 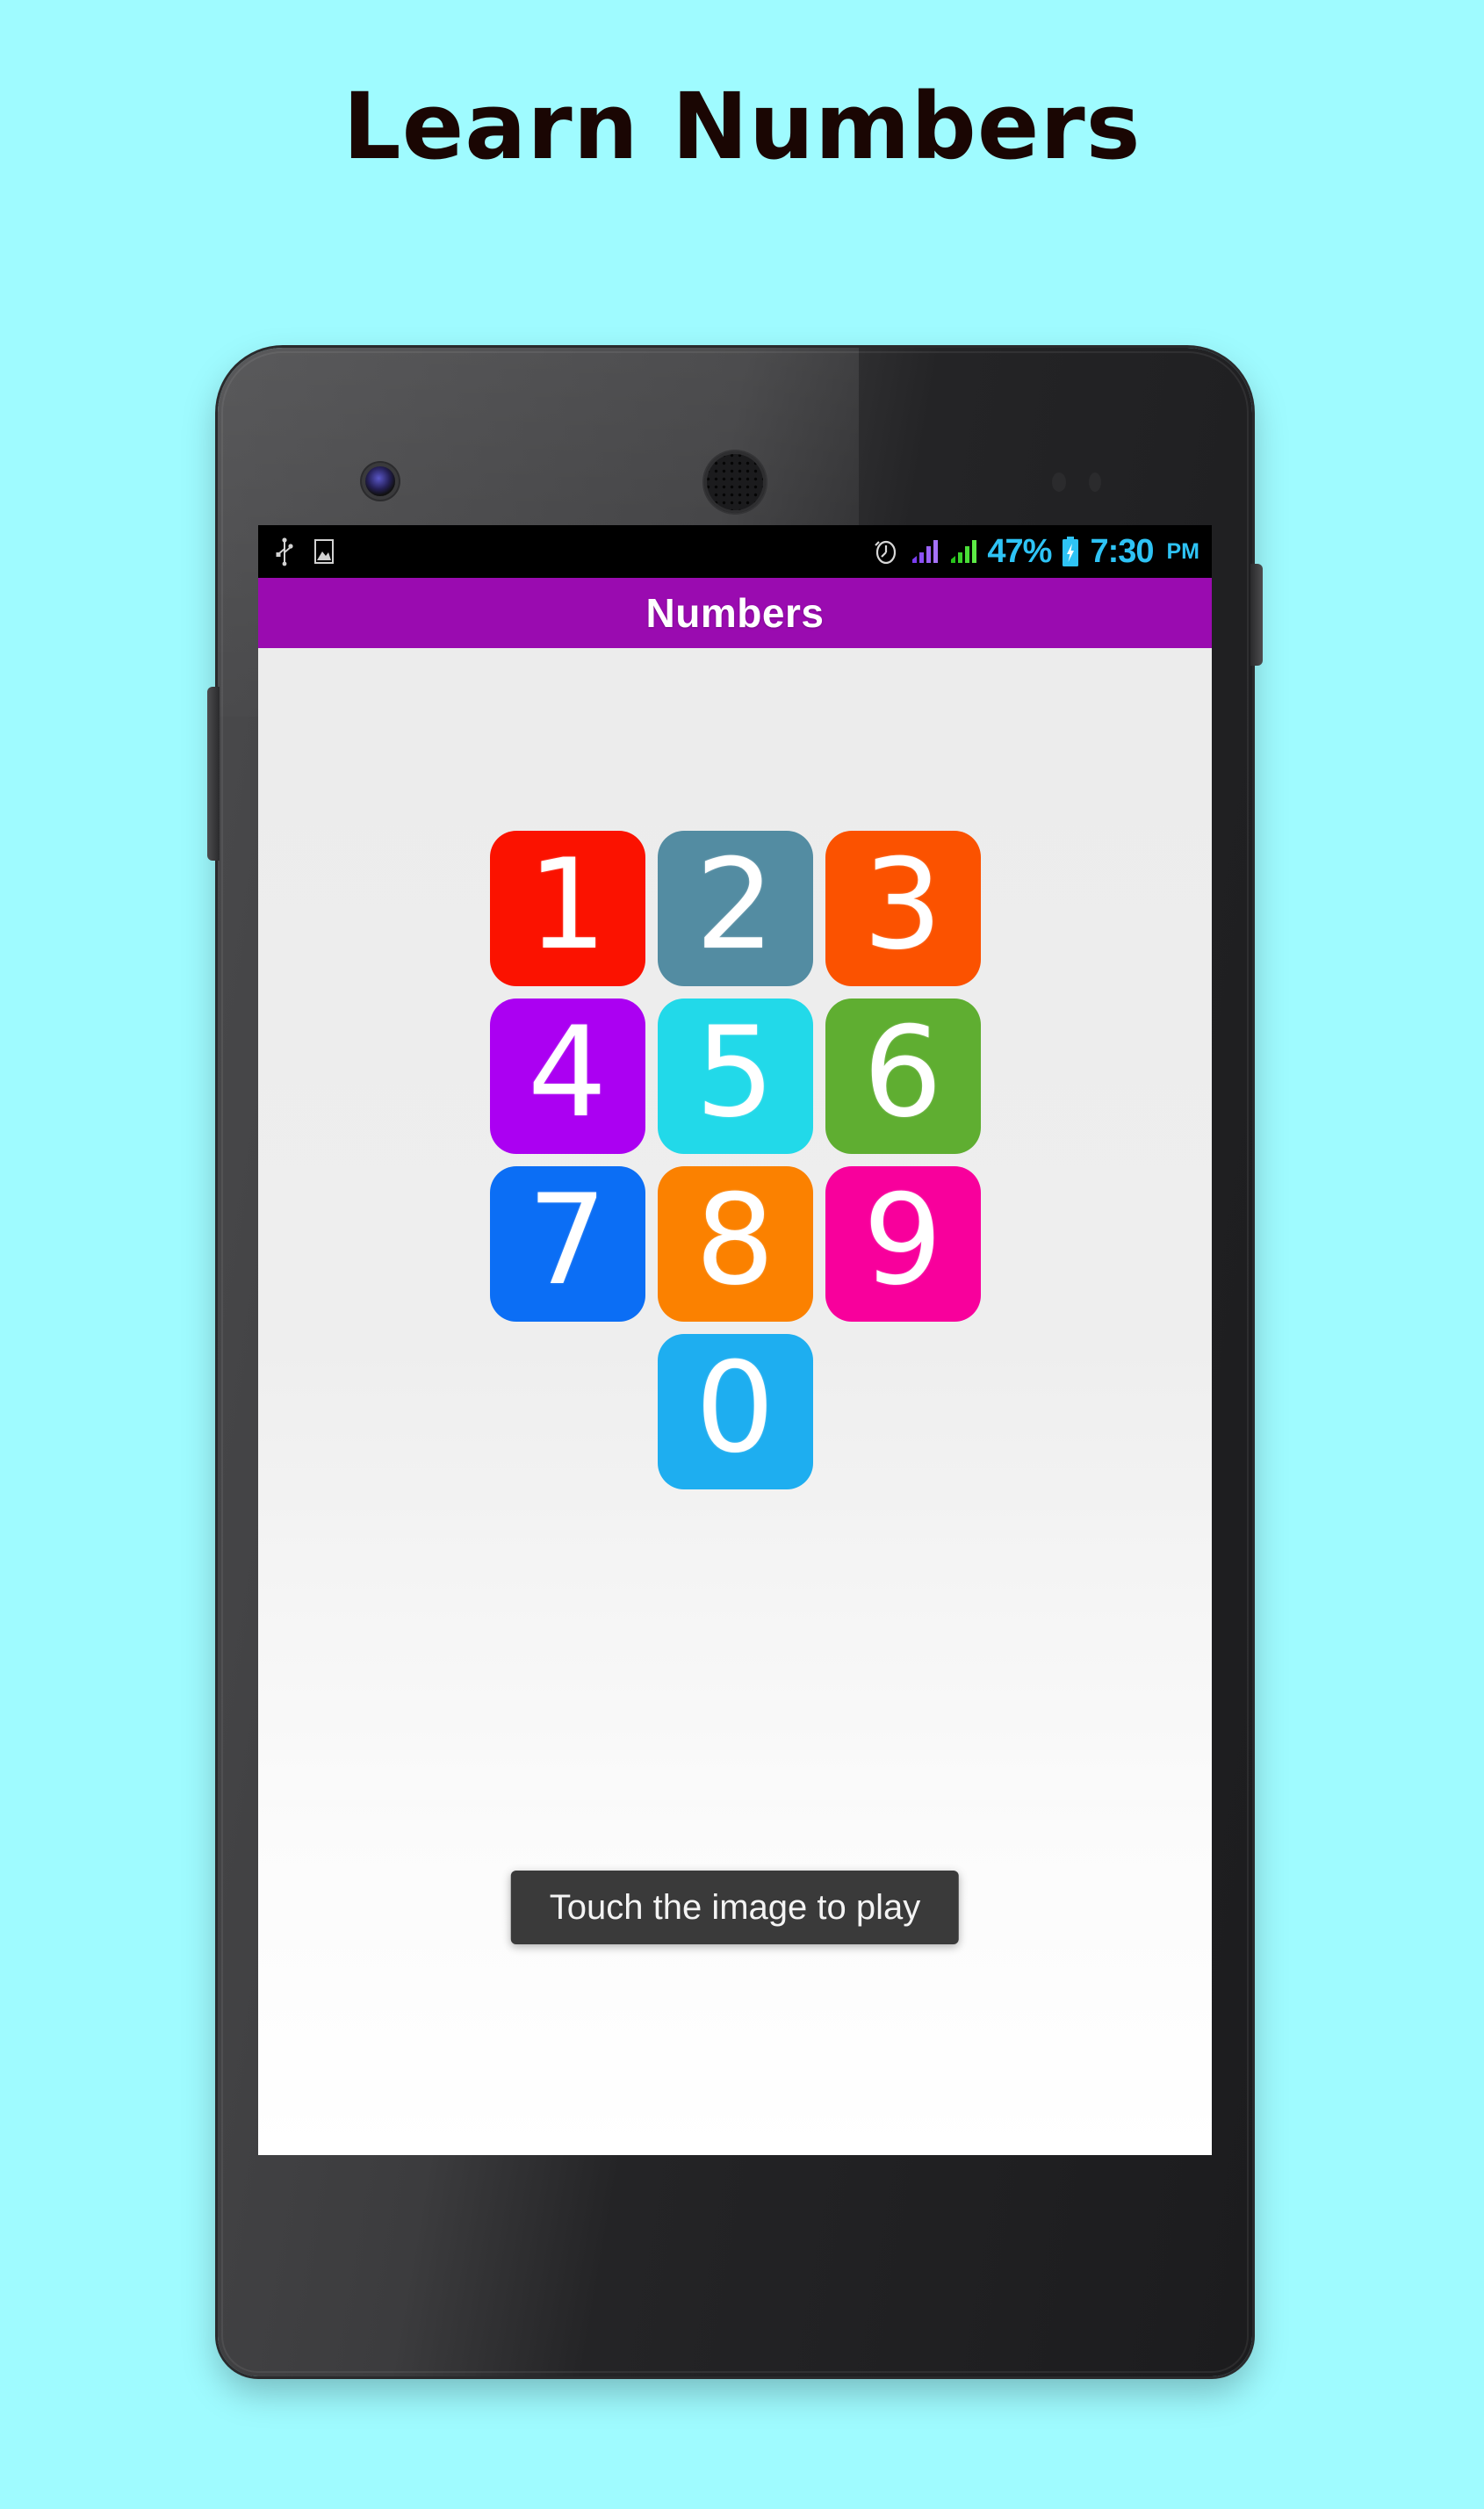 What do you see at coordinates (735, 551) in the screenshot?
I see `status-bar: 47% 7:30 PM` at bounding box center [735, 551].